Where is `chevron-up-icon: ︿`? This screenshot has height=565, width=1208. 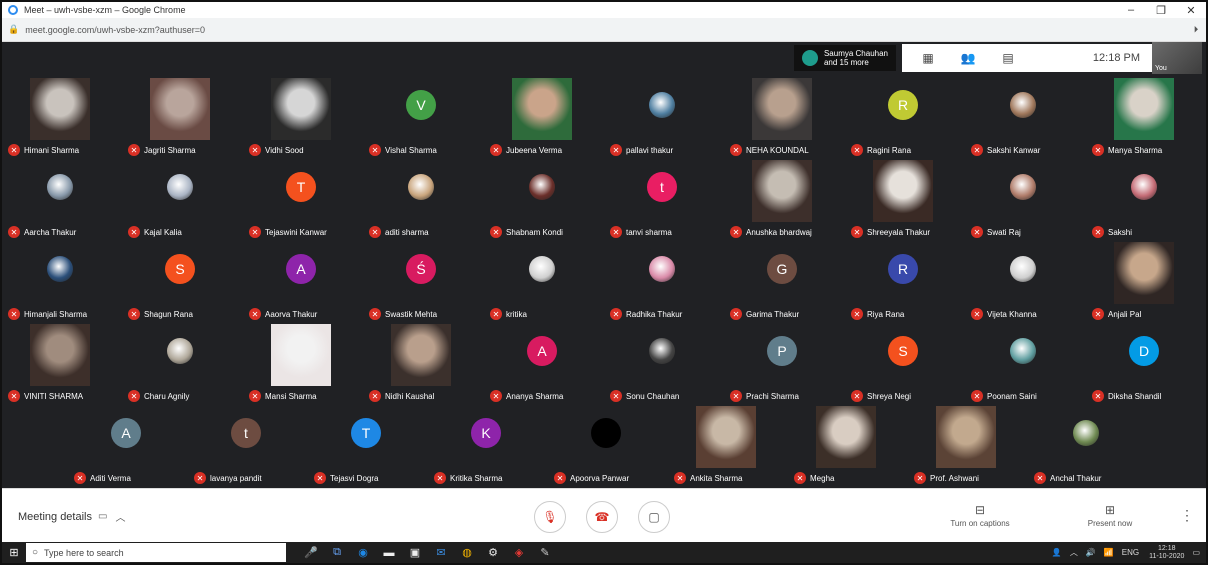 chevron-up-icon: ︿ is located at coordinates (120, 518).